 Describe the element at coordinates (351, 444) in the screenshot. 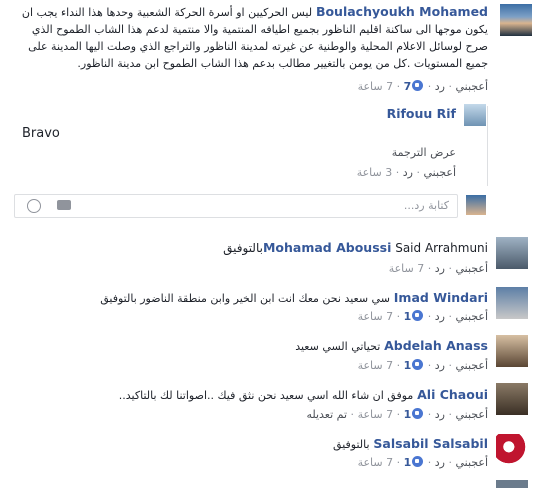

I see `comment-text: بالتوفيق` at that location.